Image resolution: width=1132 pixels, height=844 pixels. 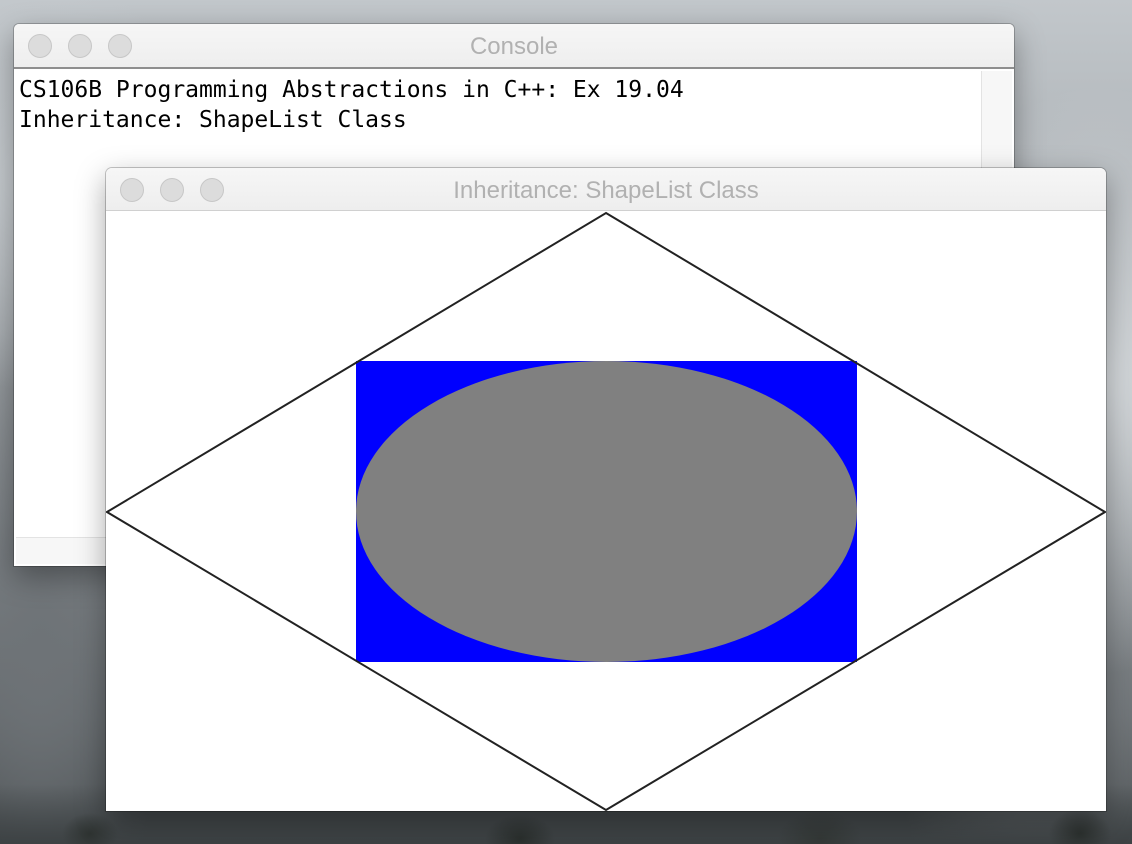 I want to click on graphics-titlebar: Inheritance: ShapeList Class, so click(x=606, y=189).